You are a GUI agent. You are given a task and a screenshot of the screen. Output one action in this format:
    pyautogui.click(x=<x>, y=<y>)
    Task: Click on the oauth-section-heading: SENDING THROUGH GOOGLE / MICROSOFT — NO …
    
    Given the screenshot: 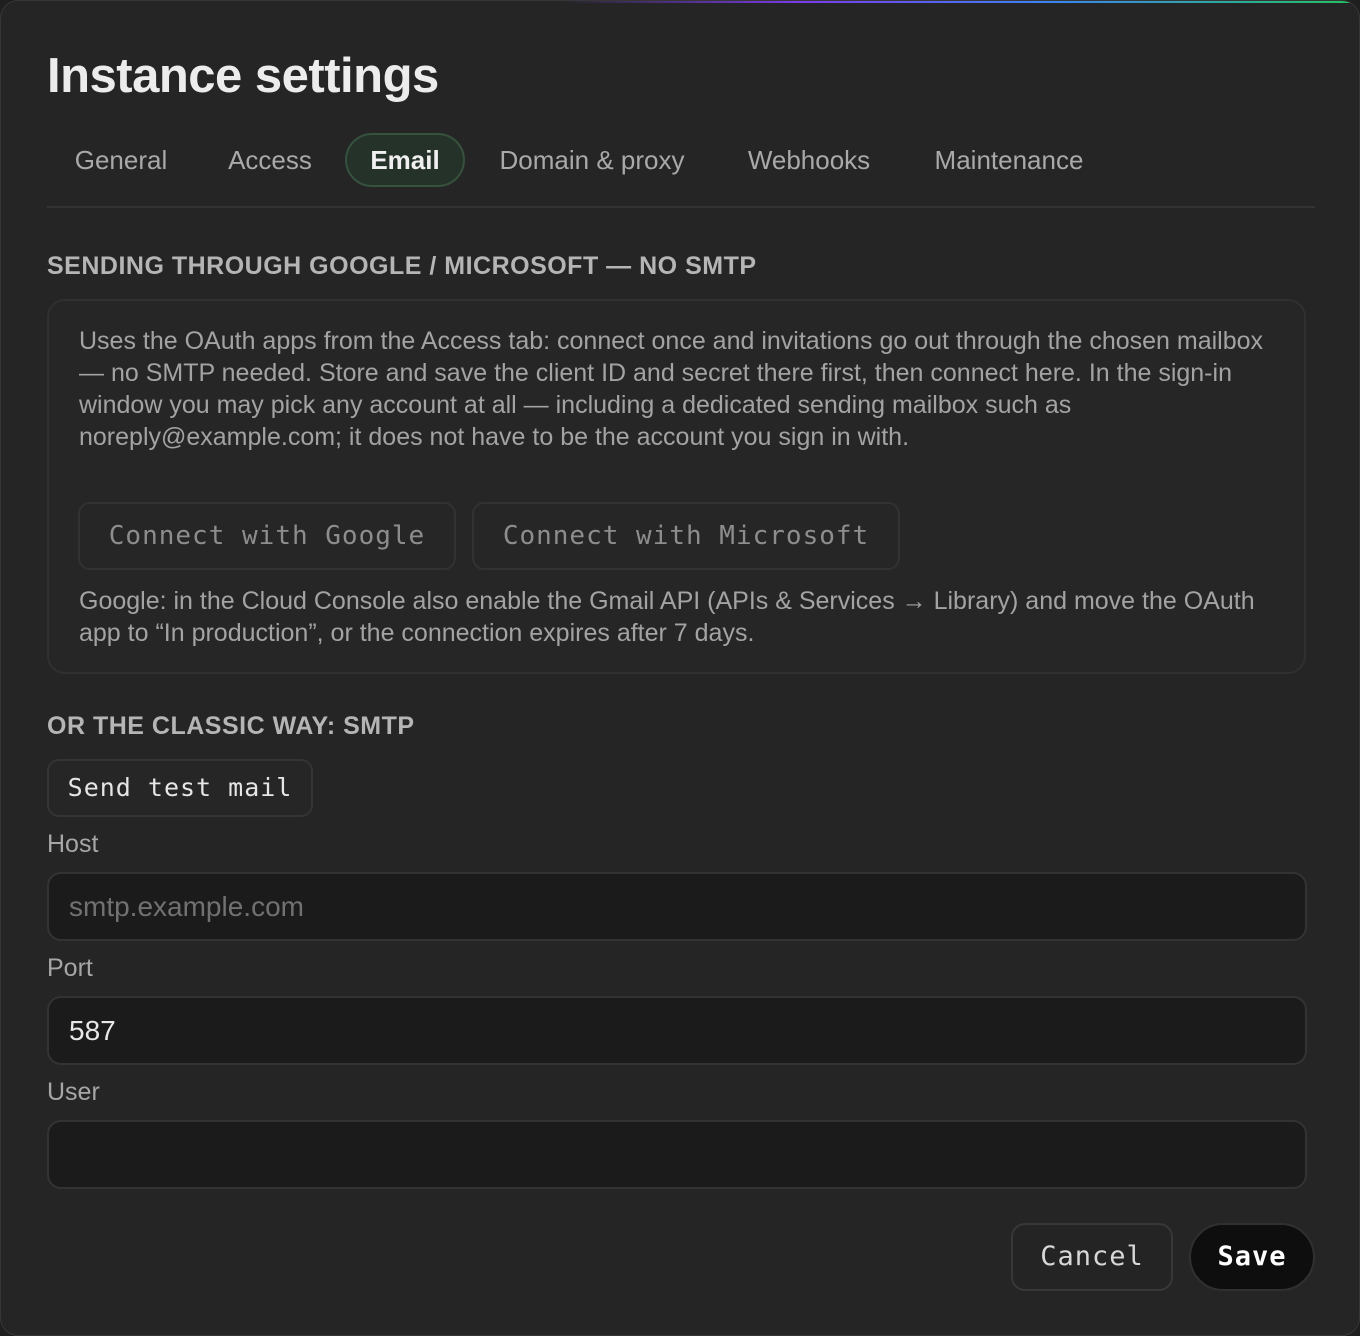 What is the action you would take?
    pyautogui.click(x=402, y=266)
    